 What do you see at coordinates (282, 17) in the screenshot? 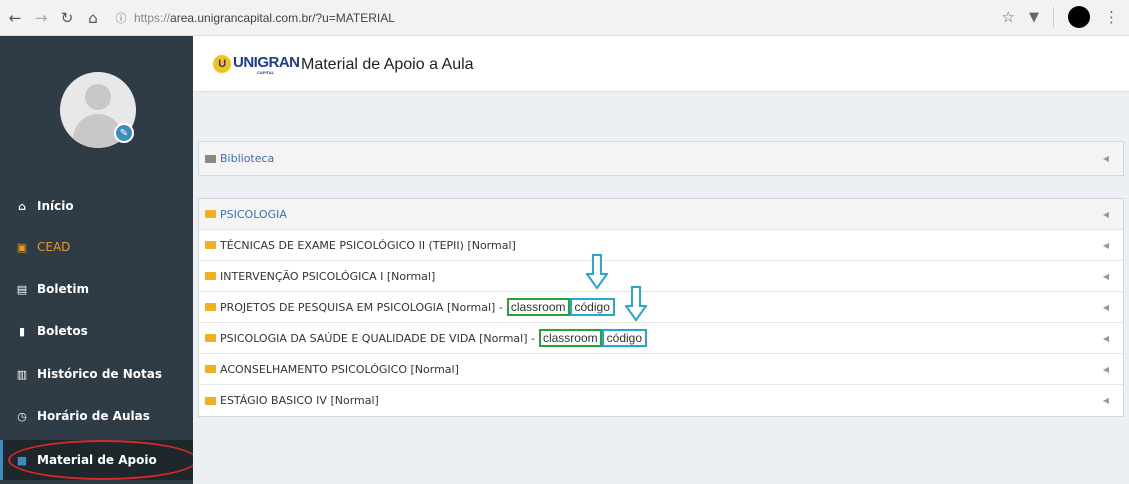
I see `url-text: area.unigrancapital.com.br/?u=MATERIAL` at bounding box center [282, 17].